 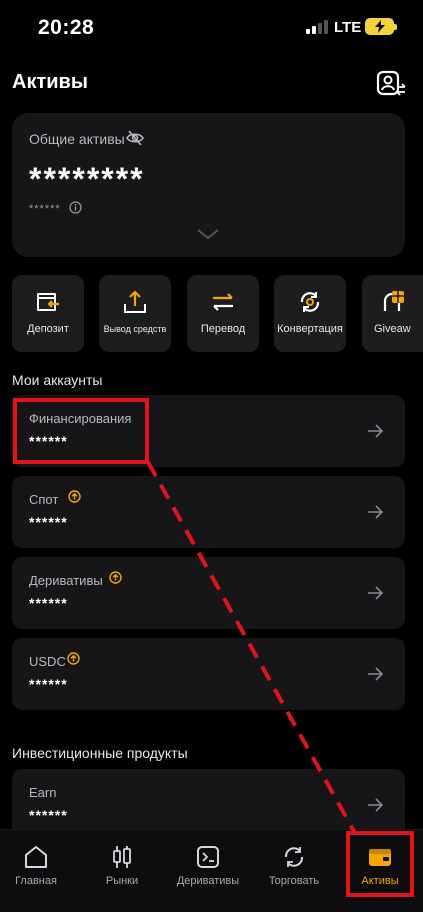 What do you see at coordinates (50, 82) in the screenshot?
I see `page-title: Активы` at bounding box center [50, 82].